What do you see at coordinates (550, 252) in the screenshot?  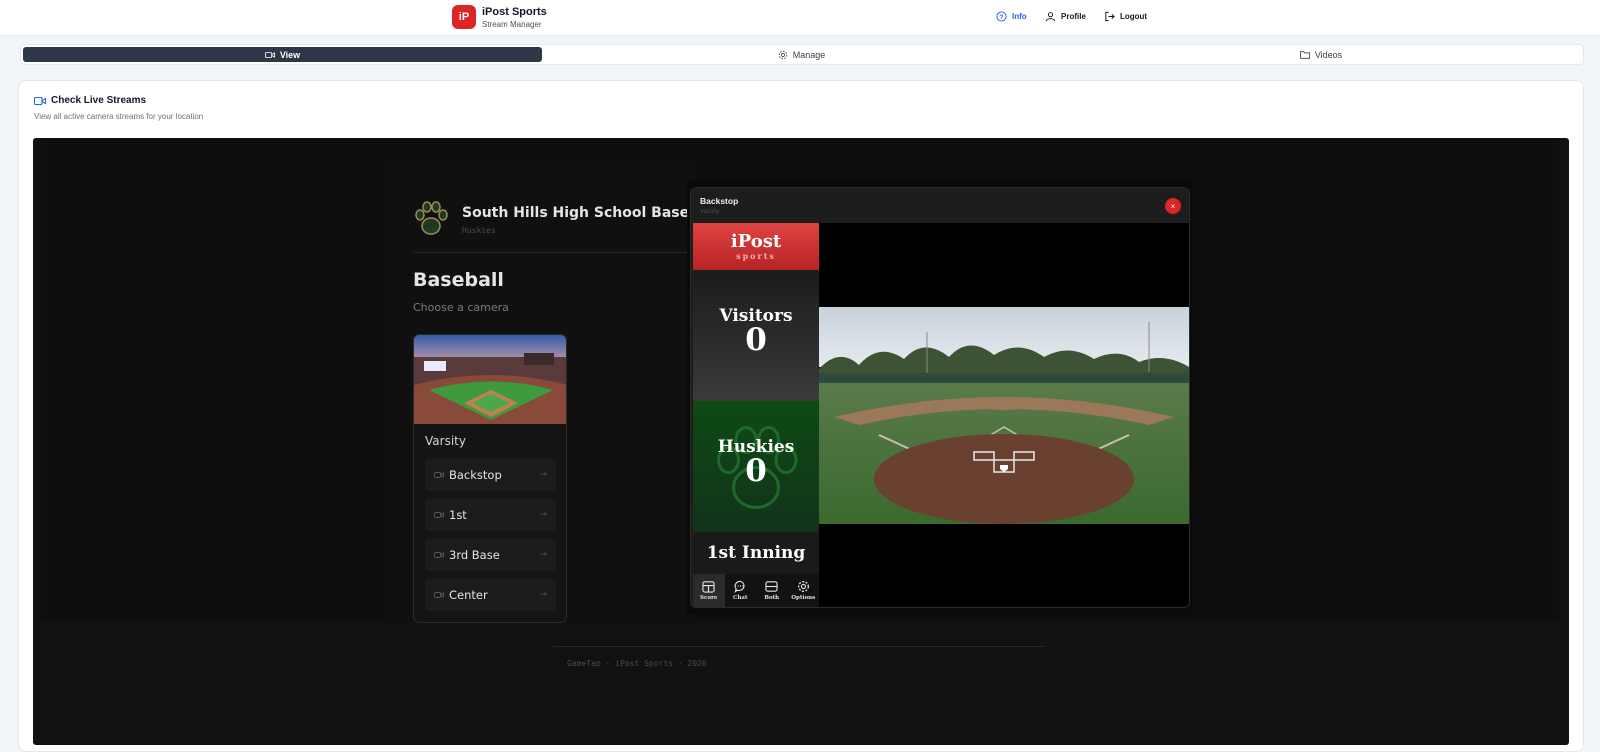 I see `divider` at bounding box center [550, 252].